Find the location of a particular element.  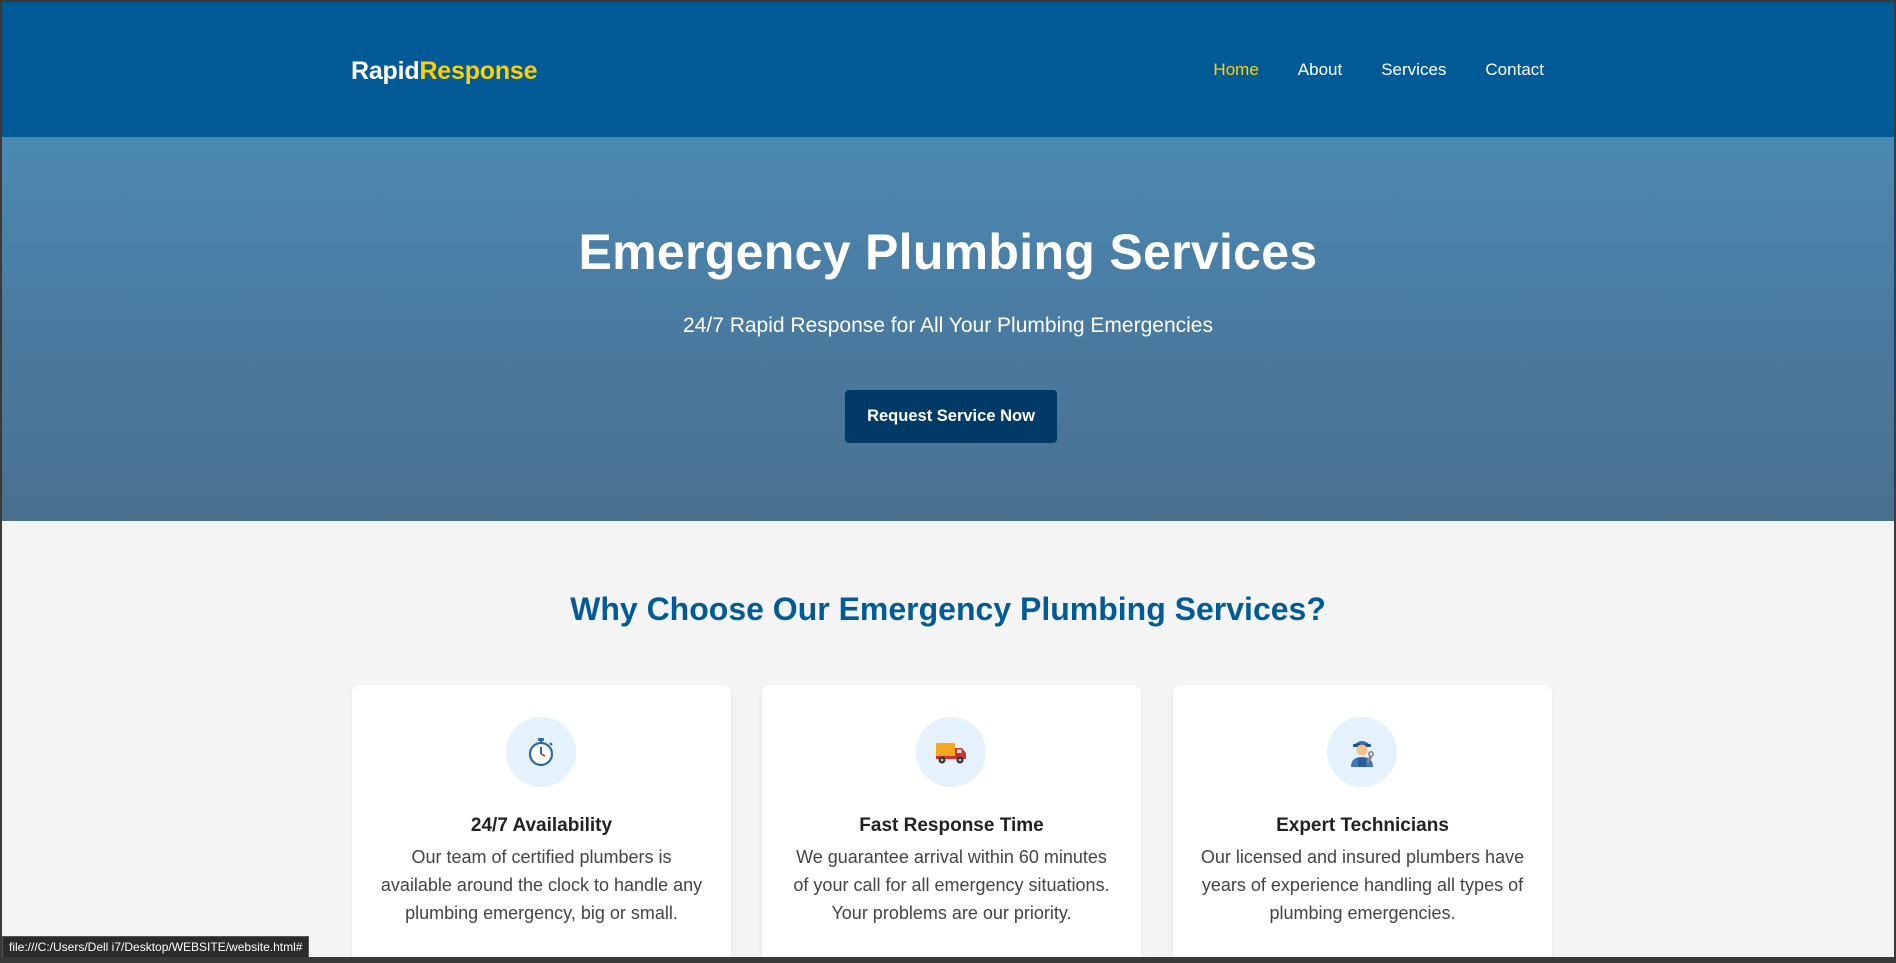

feature-title: Expert Technicians is located at coordinates (1362, 825).